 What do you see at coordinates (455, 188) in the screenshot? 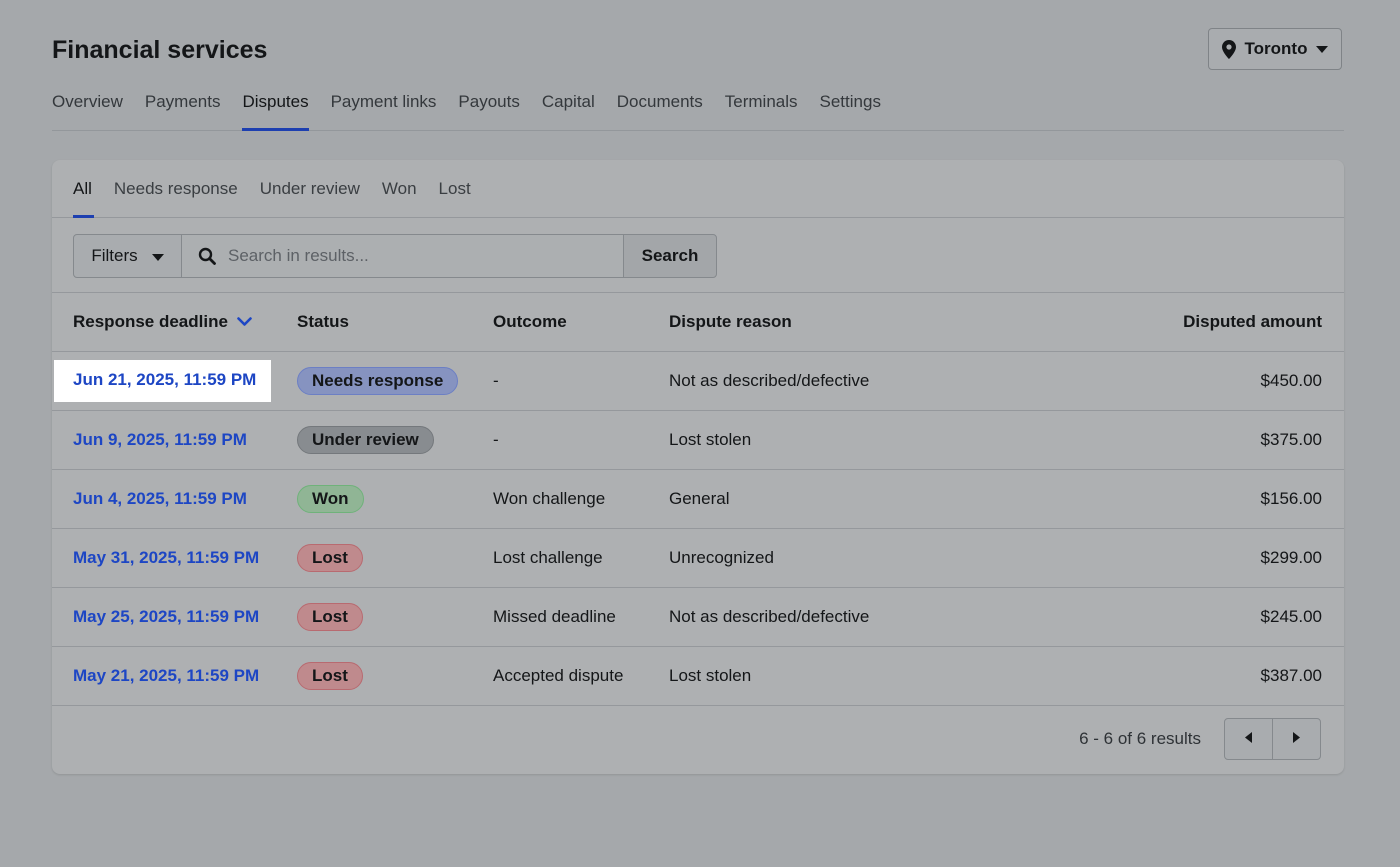
I see `subtab-lost: Lost` at bounding box center [455, 188].